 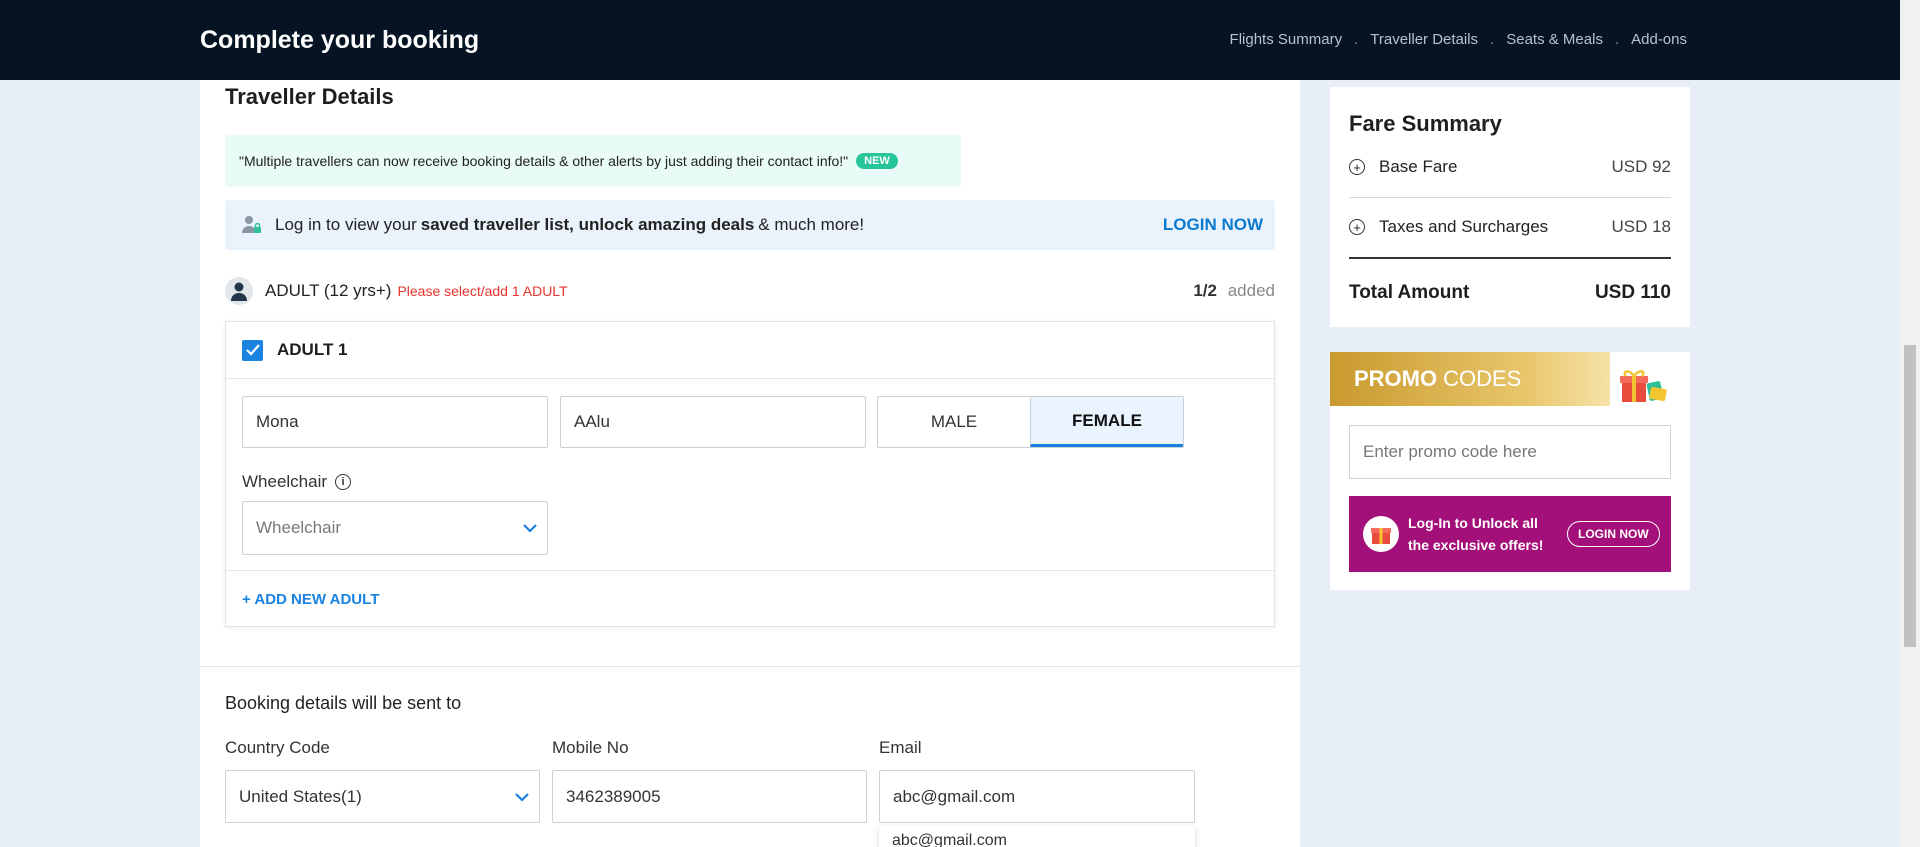 What do you see at coordinates (900, 747) in the screenshot?
I see `email-label: Email` at bounding box center [900, 747].